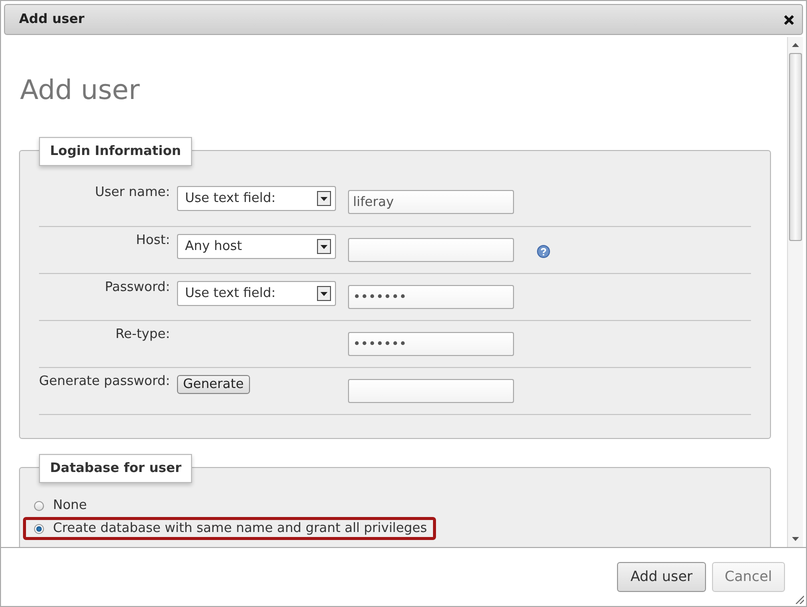 The image size is (807, 607). I want to click on page-heading: Add user, so click(80, 90).